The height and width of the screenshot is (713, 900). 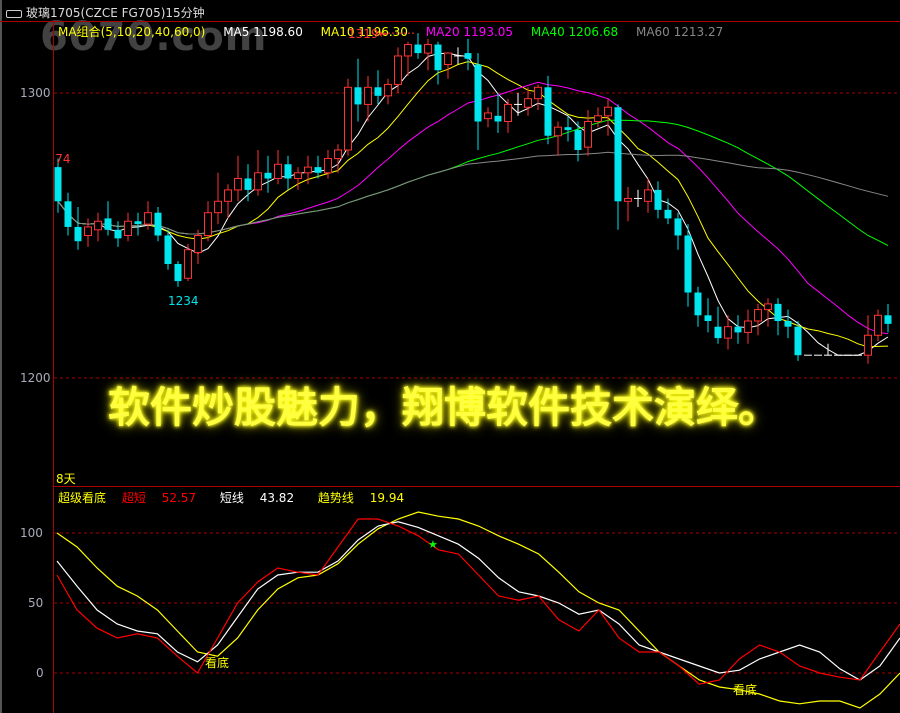 I want to click on left-label-wrap: 1274, so click(x=62, y=159).